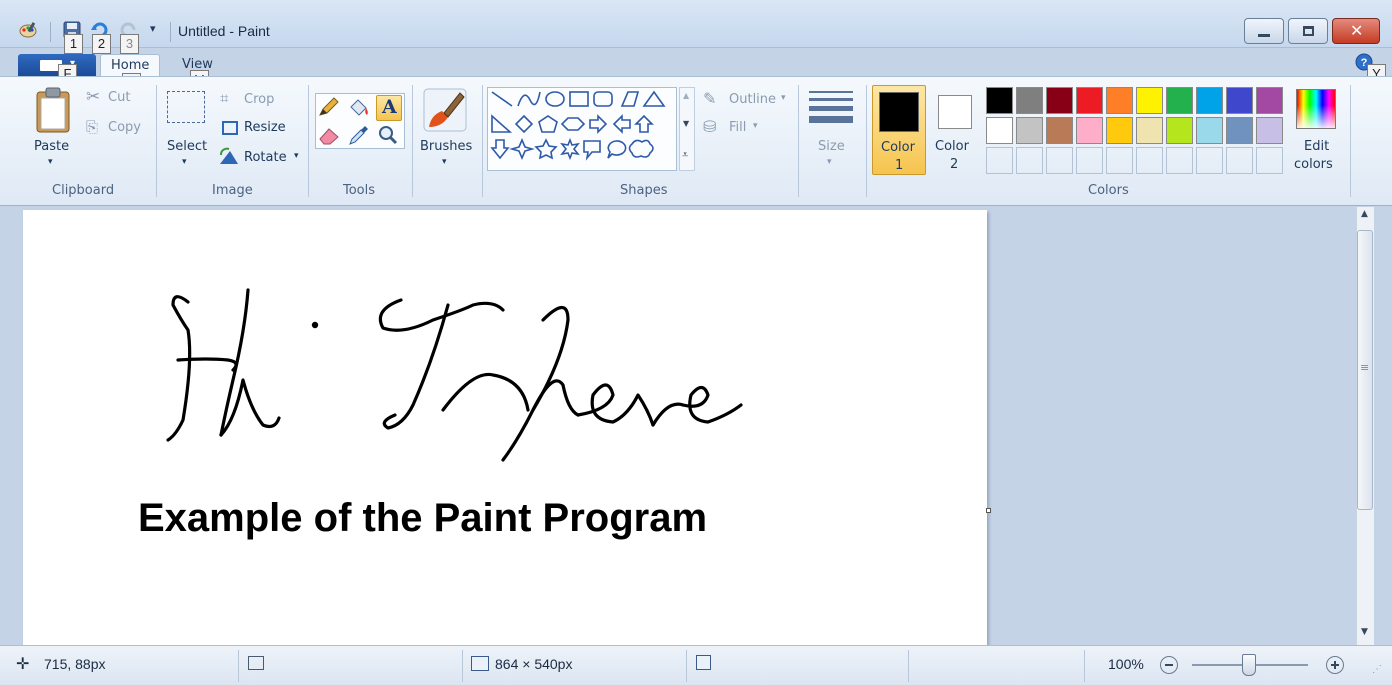  I want to click on resize-icon, so click(230, 128).